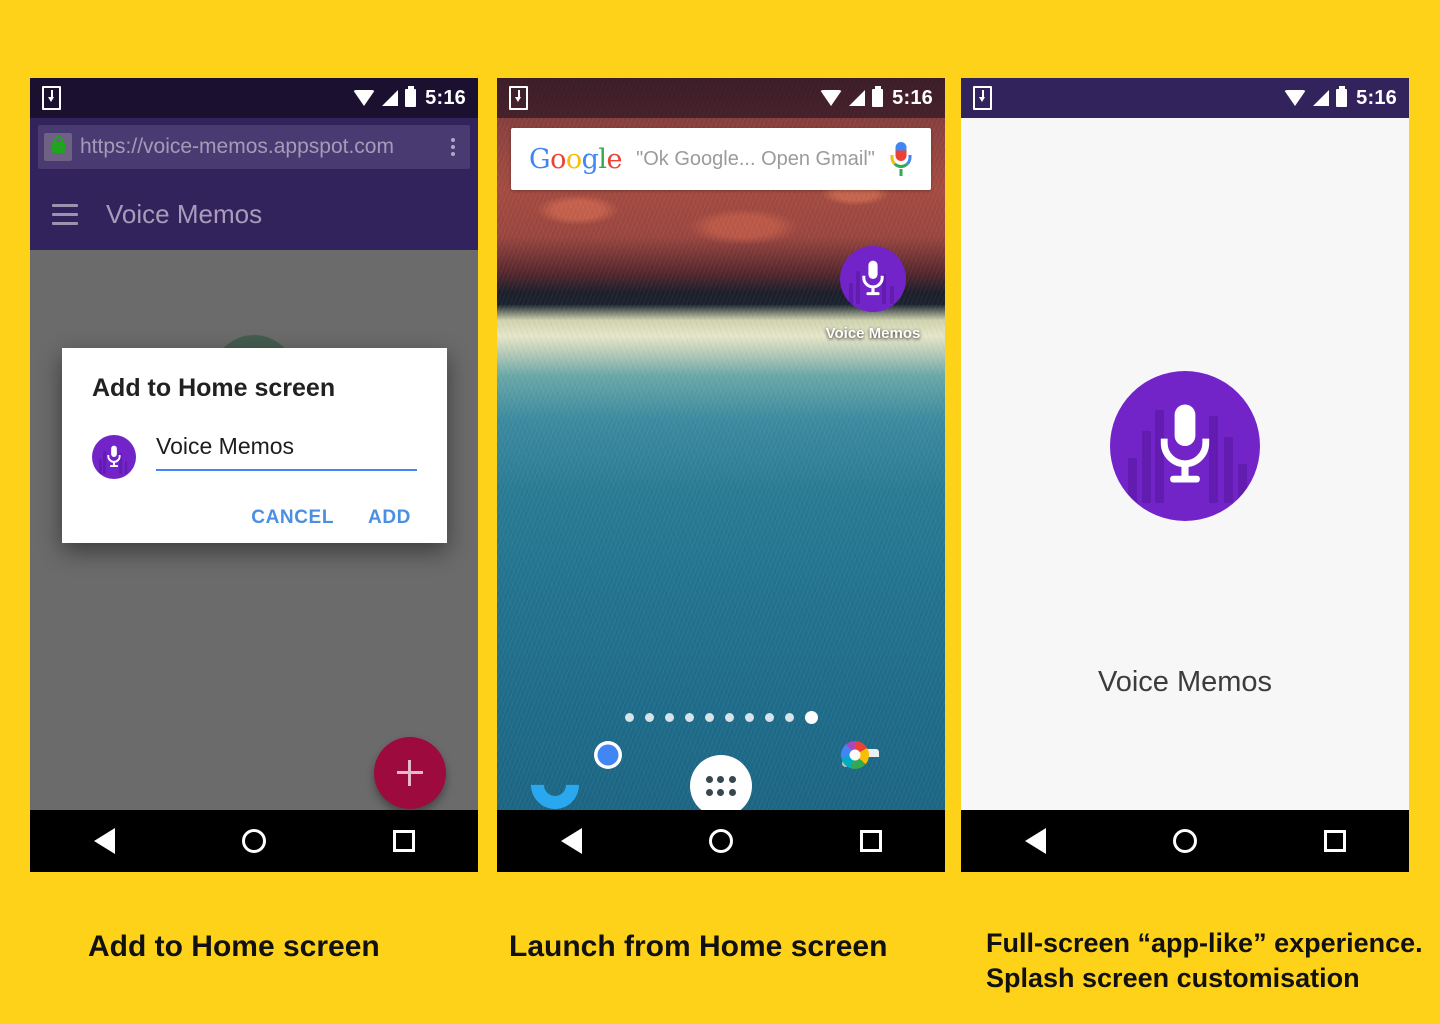 This screenshot has height=1024, width=1440. What do you see at coordinates (261, 147) in the screenshot?
I see `omnibox-url: https://voice-memos.appspot.com` at bounding box center [261, 147].